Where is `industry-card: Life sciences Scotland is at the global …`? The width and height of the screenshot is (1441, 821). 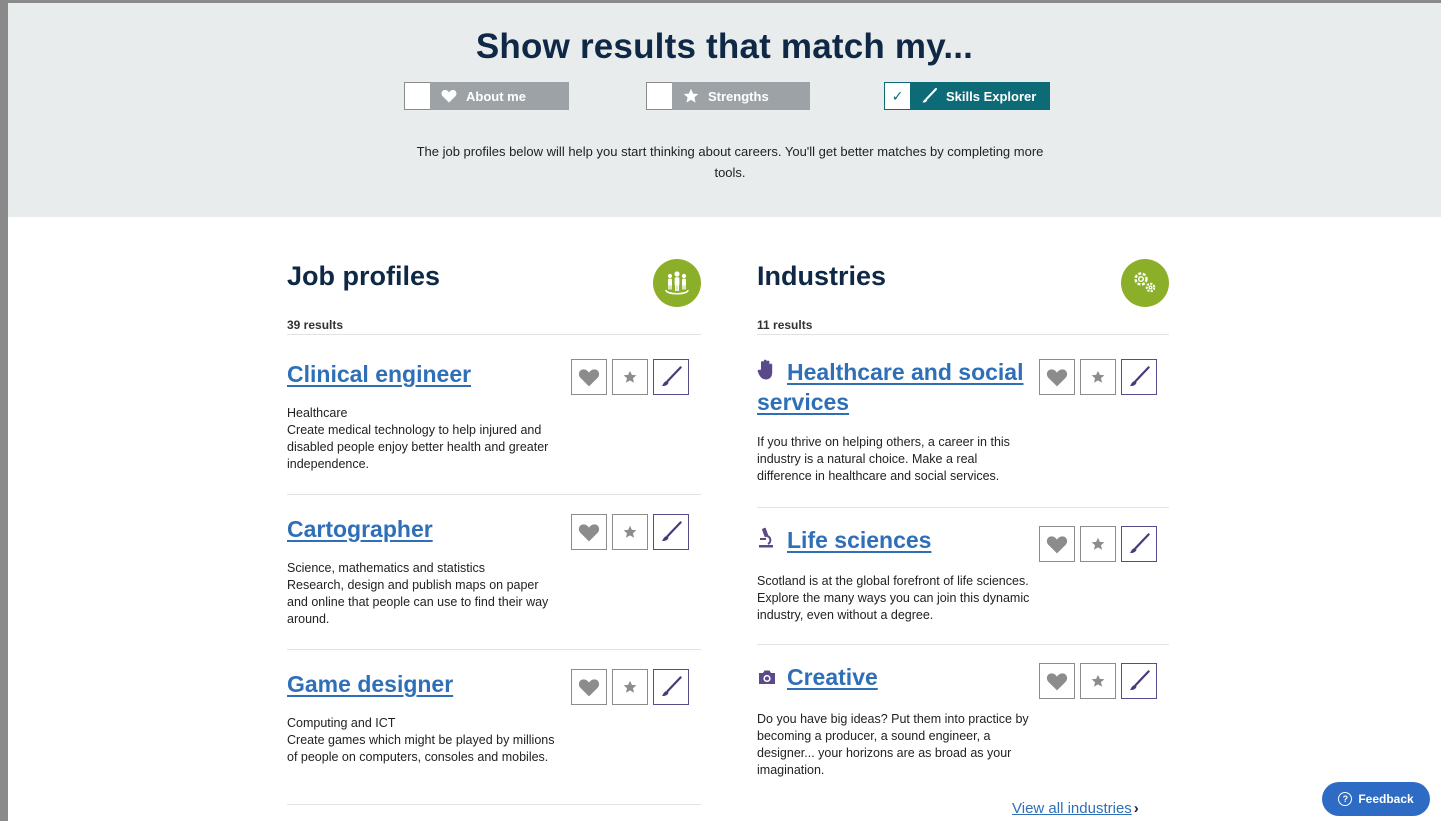 industry-card: Life sciences Scotland is at the global … is located at coordinates (963, 584).